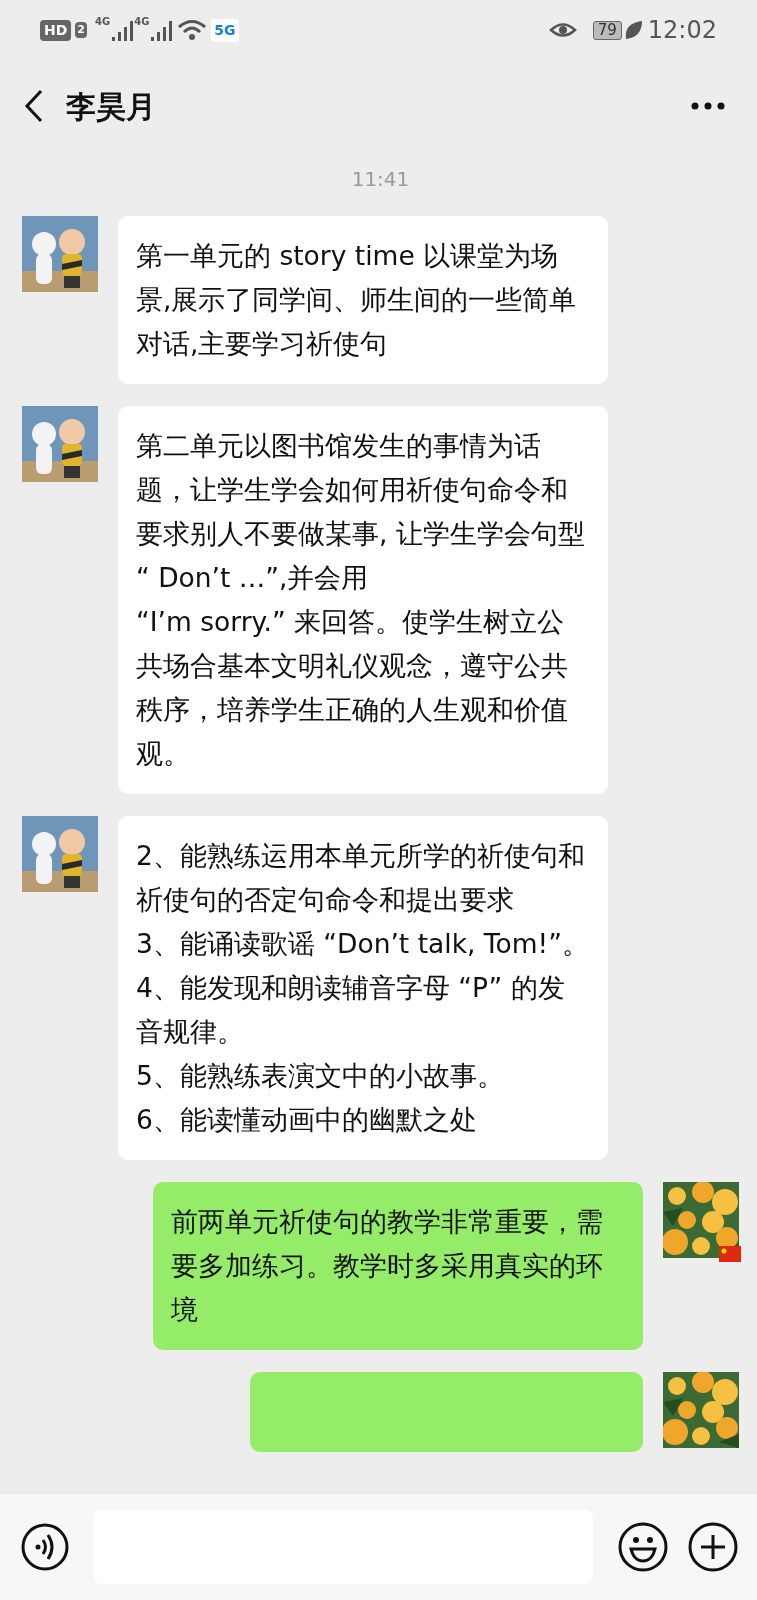  I want to click on sim-label: 2, so click(81, 30).